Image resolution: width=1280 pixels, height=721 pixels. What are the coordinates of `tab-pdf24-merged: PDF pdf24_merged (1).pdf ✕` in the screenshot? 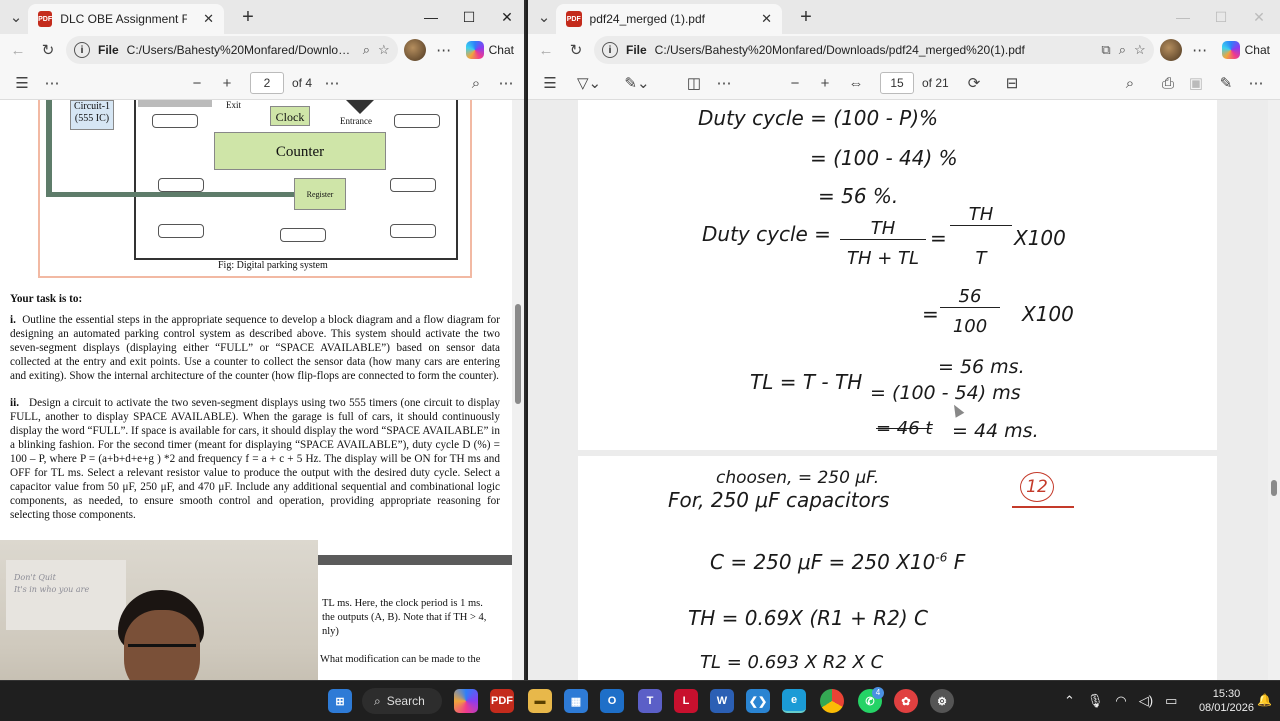 It's located at (669, 19).